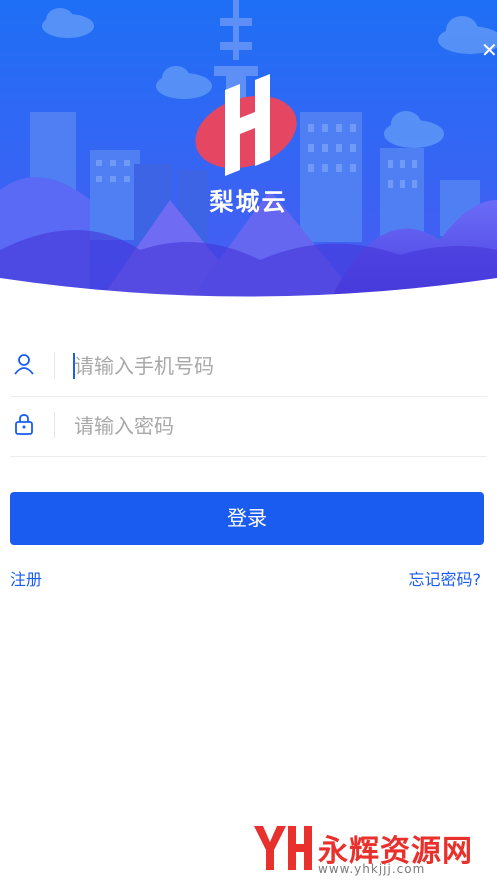 The width and height of the screenshot is (497, 883). I want to click on password-input, so click(274, 426).